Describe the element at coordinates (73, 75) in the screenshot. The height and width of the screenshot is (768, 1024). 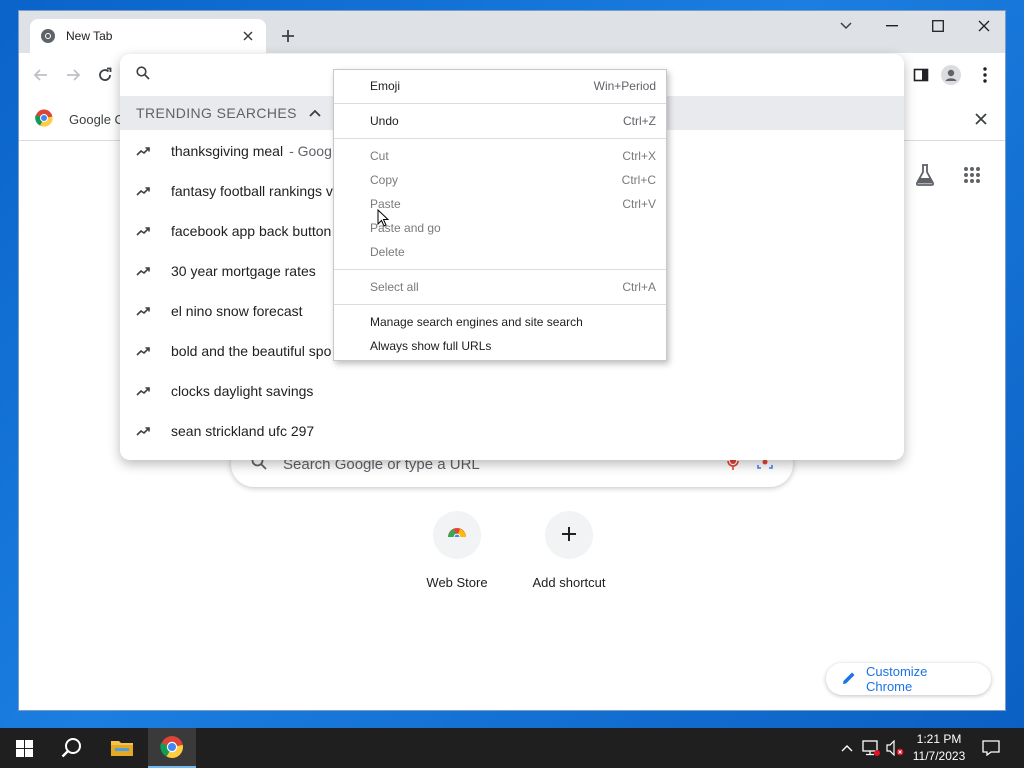
I see `forward-arrow-icon` at that location.